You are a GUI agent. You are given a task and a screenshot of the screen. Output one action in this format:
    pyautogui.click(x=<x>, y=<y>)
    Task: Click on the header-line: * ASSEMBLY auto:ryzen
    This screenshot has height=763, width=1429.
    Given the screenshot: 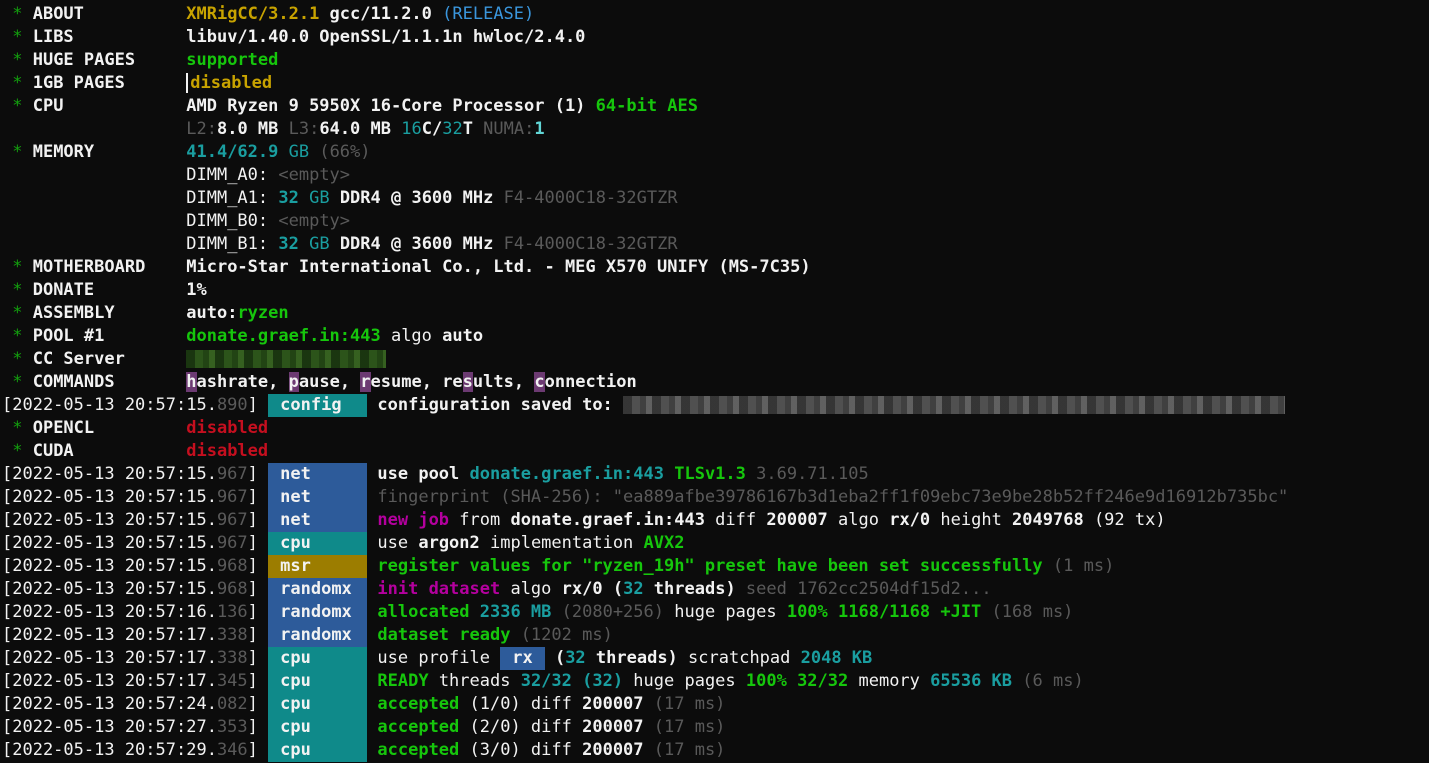 What is the action you would take?
    pyautogui.click(x=714, y=313)
    